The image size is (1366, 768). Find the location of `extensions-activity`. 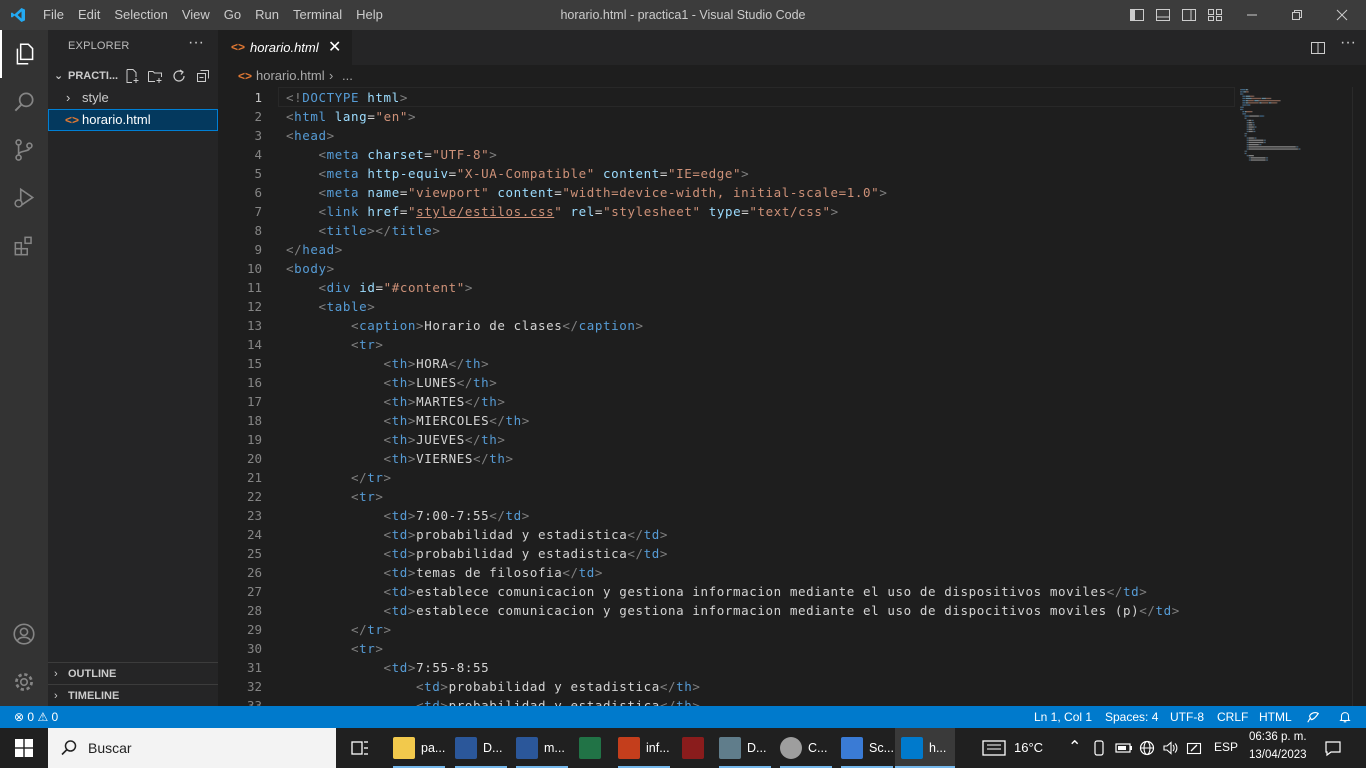

extensions-activity is located at coordinates (24, 246).